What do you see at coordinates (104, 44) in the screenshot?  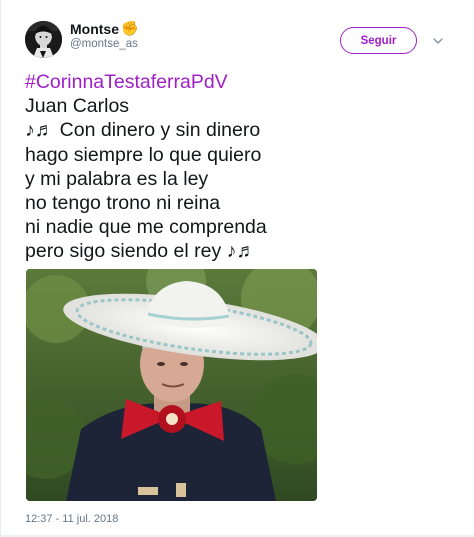 I see `user-handle: @montse_as` at bounding box center [104, 44].